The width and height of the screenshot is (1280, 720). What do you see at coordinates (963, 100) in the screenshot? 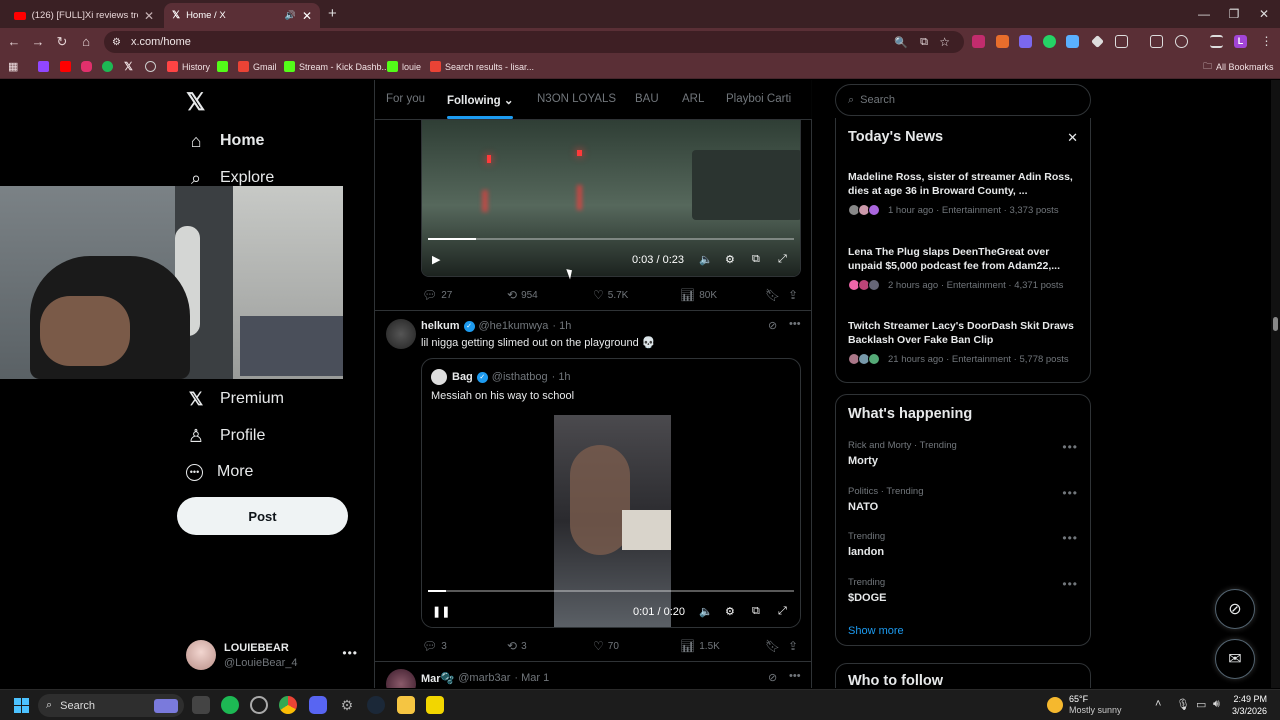
I see `search-box: ⌕ Search` at bounding box center [963, 100].